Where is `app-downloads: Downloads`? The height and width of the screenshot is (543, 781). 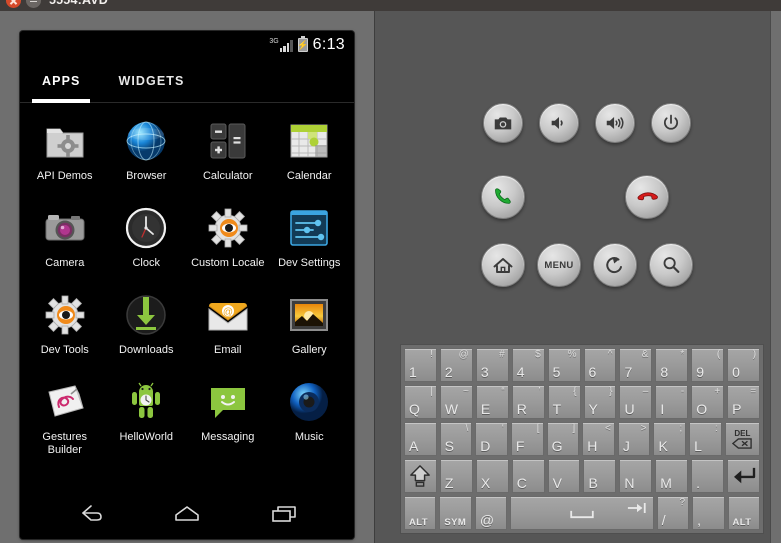
app-downloads: Downloads is located at coordinates (147, 328).